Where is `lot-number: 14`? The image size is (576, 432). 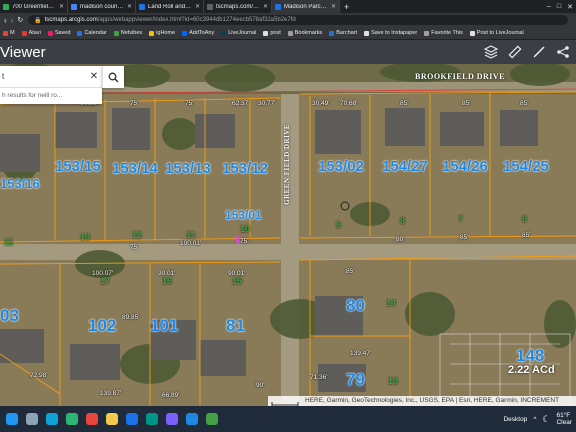 lot-number: 14 is located at coordinates (391, 303).